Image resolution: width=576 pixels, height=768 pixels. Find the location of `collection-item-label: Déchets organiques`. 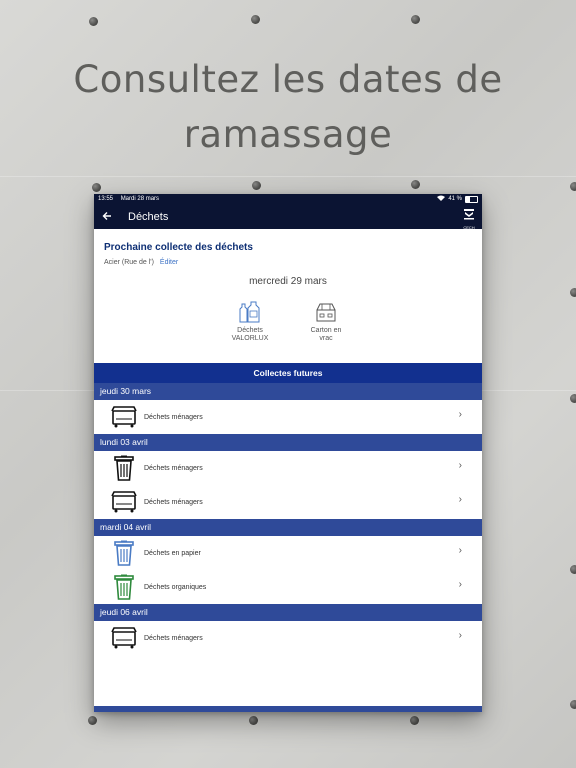

collection-item-label: Déchets organiques is located at coordinates (175, 587).